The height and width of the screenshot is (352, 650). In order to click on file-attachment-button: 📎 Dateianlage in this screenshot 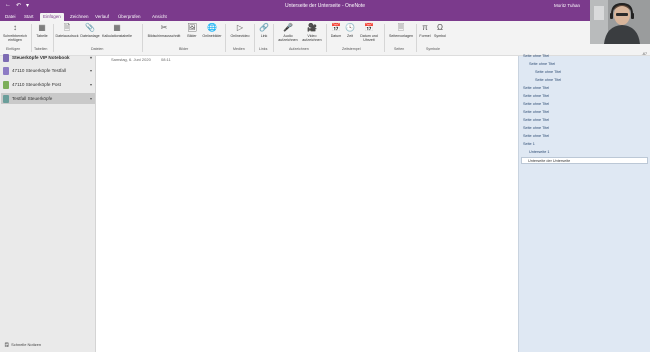, I will do `click(90, 30)`.